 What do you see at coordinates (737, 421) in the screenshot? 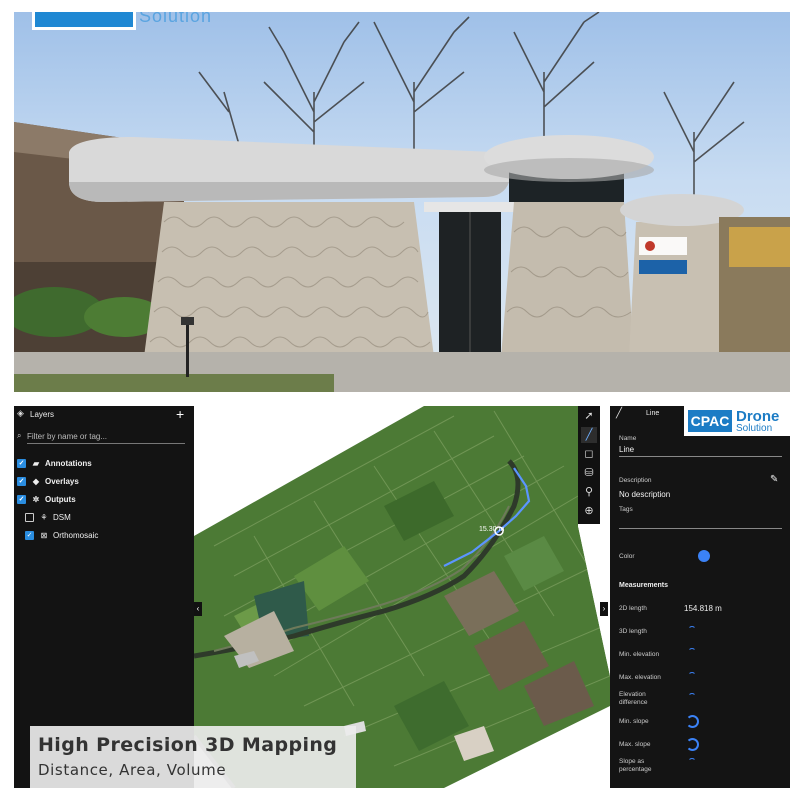
I see `cpac-logo: CPAC Drone Solution` at bounding box center [737, 421].